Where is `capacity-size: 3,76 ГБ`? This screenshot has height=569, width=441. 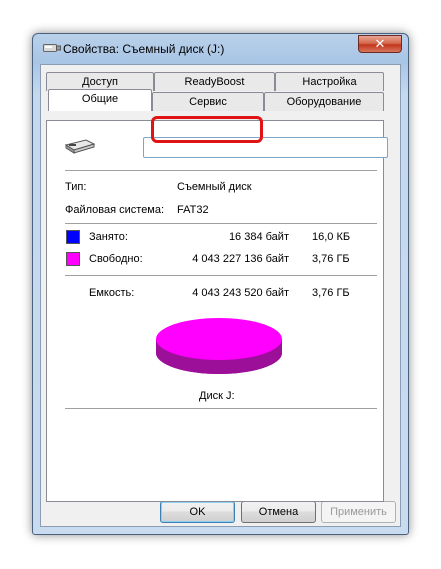 capacity-size: 3,76 ГБ is located at coordinates (331, 293).